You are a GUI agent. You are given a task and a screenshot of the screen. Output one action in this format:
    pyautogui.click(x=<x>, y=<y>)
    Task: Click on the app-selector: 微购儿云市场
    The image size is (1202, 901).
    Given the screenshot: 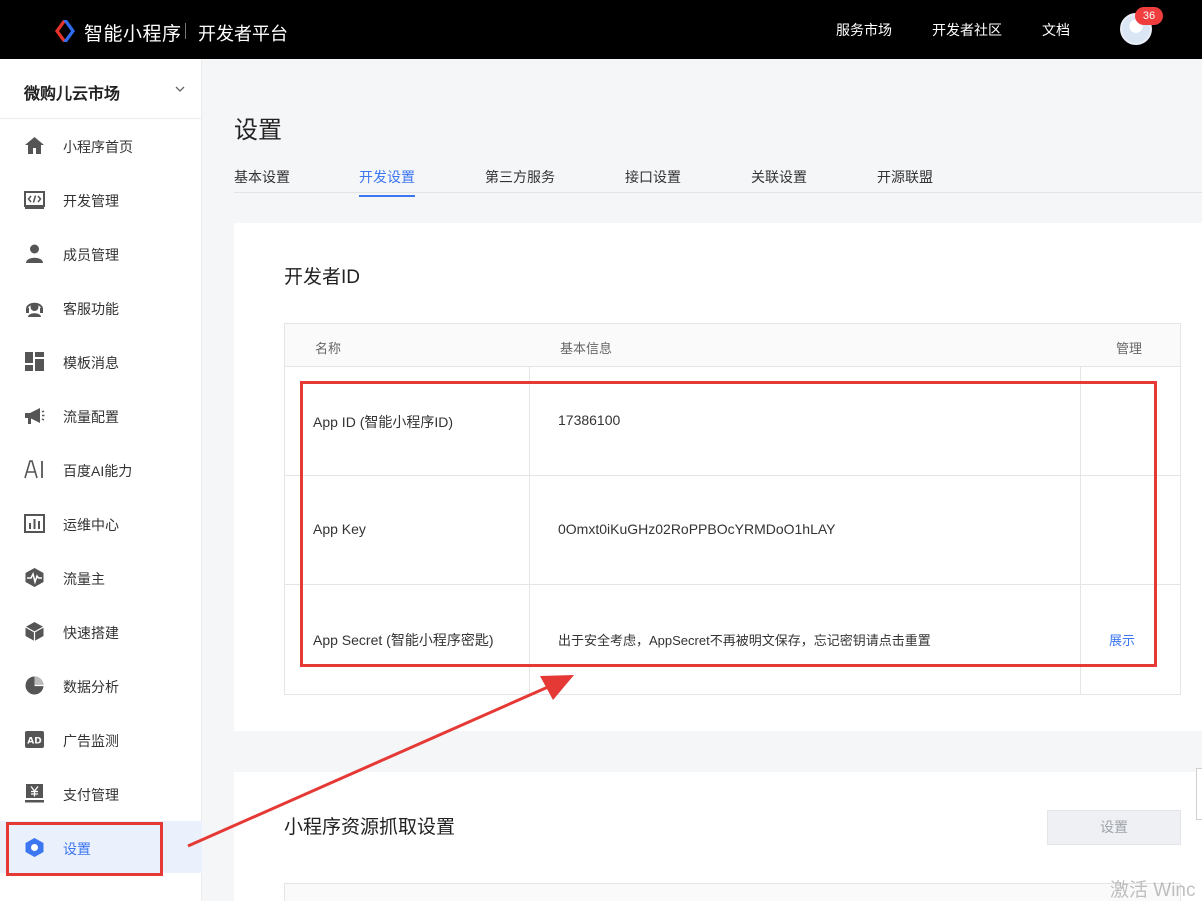 What is the action you would take?
    pyautogui.click(x=101, y=89)
    